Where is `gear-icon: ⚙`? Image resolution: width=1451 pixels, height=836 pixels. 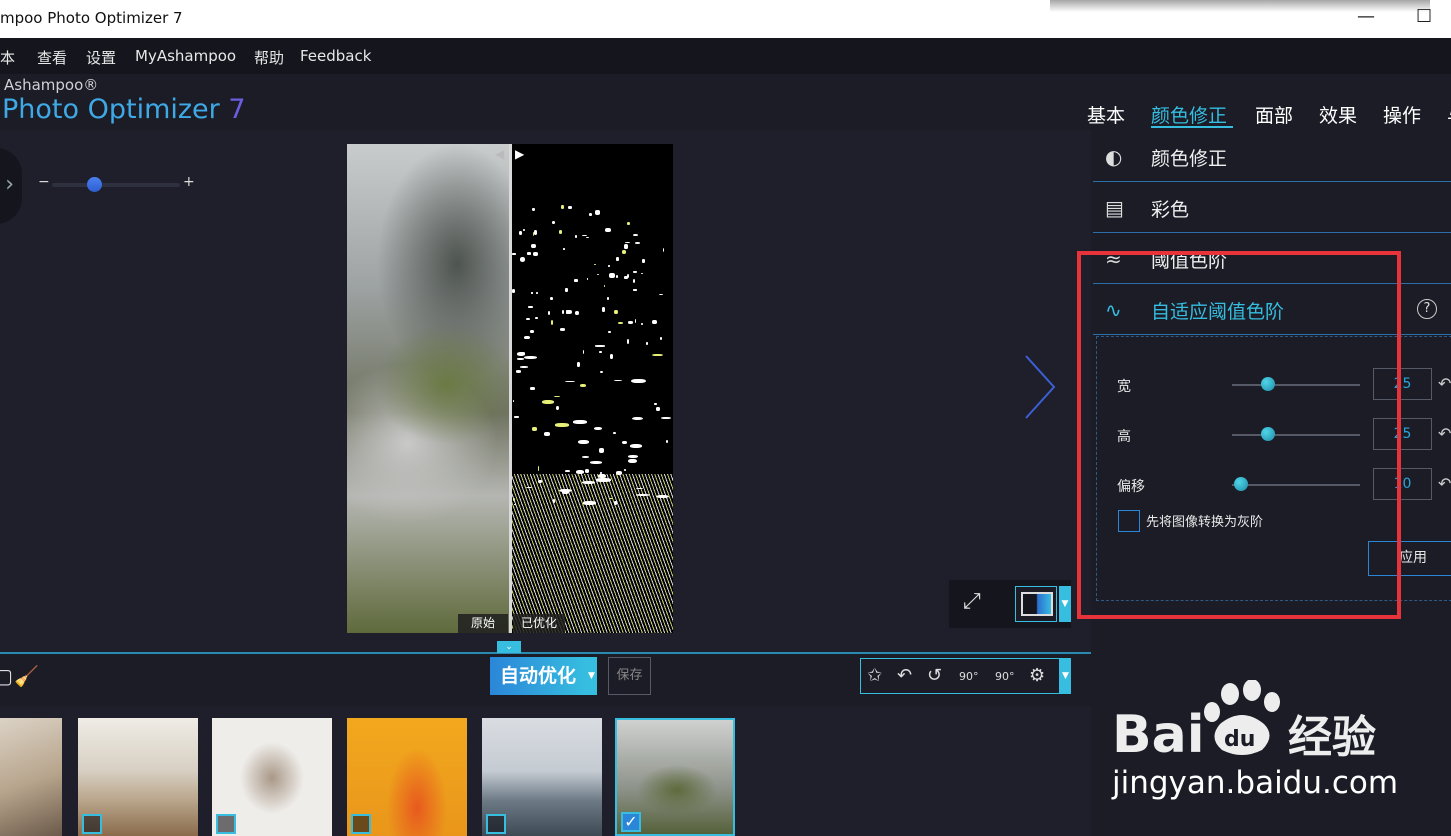 gear-icon: ⚙ is located at coordinates (1037, 675).